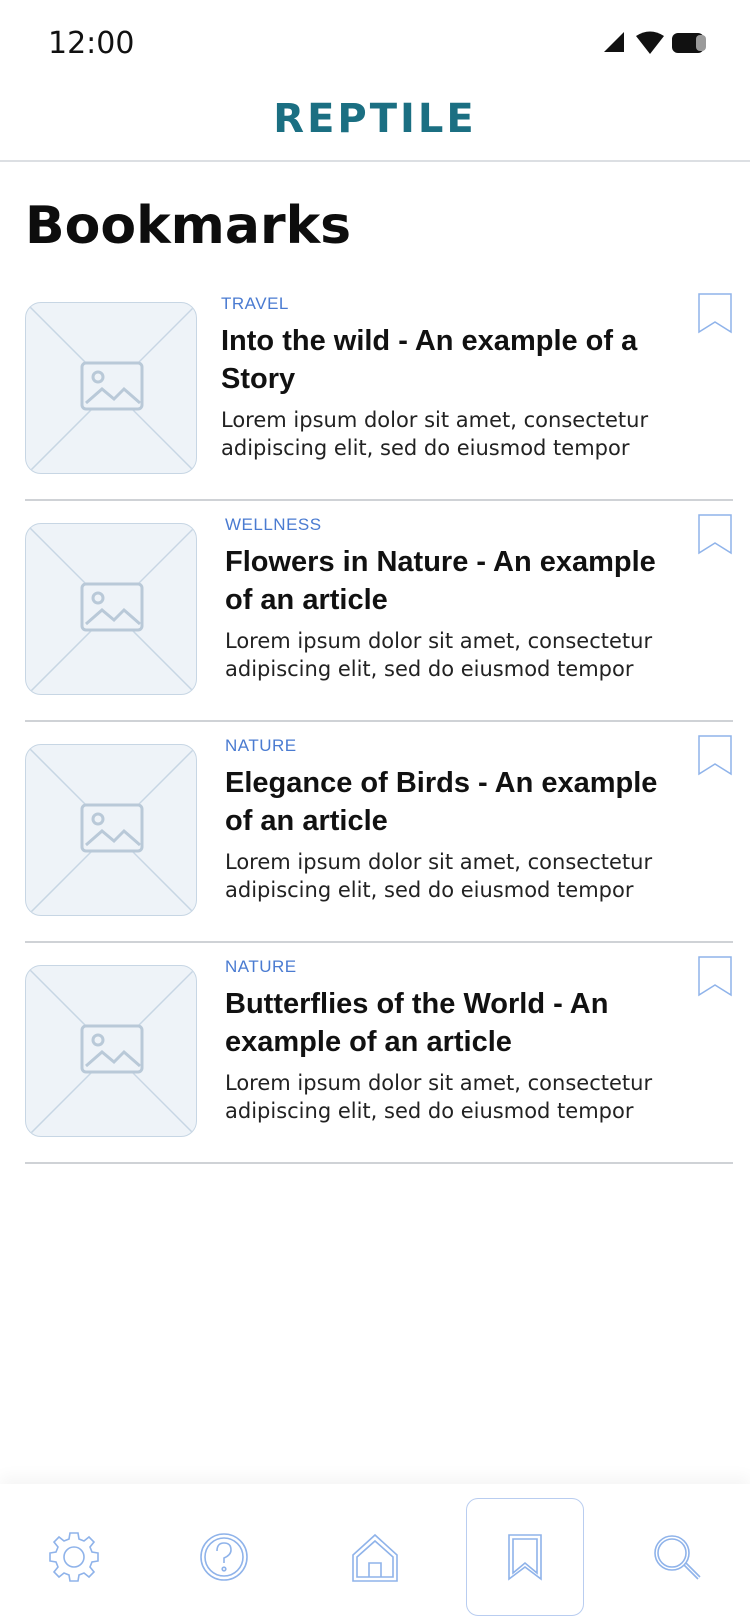  I want to click on status-time: 12:00, so click(91, 43).